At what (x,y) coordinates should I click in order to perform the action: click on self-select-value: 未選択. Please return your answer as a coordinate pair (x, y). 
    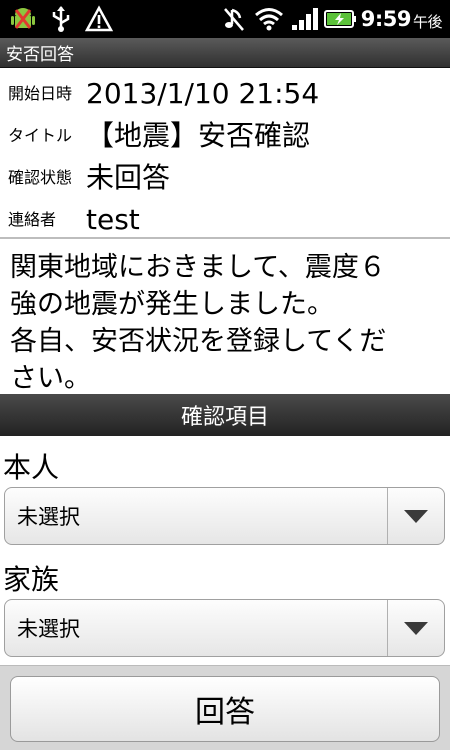
    Looking at the image, I should click on (48, 517).